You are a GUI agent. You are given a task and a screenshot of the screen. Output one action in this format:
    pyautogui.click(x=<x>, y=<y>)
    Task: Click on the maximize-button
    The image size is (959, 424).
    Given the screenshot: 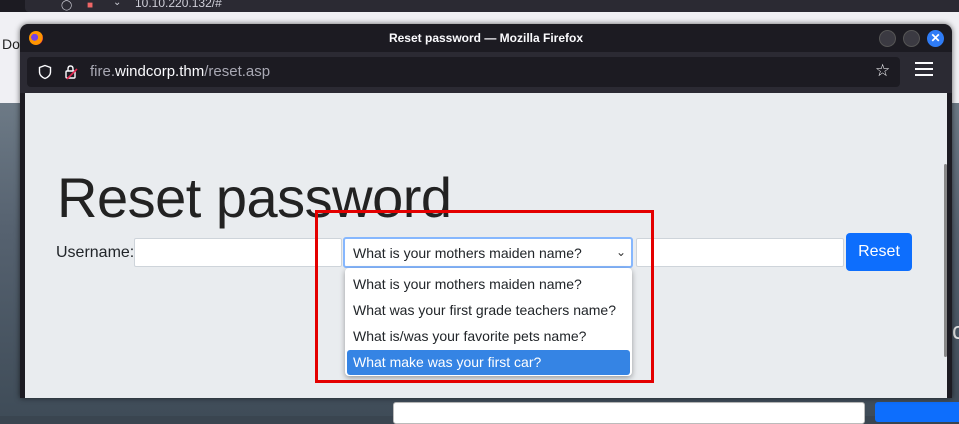 What is the action you would take?
    pyautogui.click(x=911, y=38)
    